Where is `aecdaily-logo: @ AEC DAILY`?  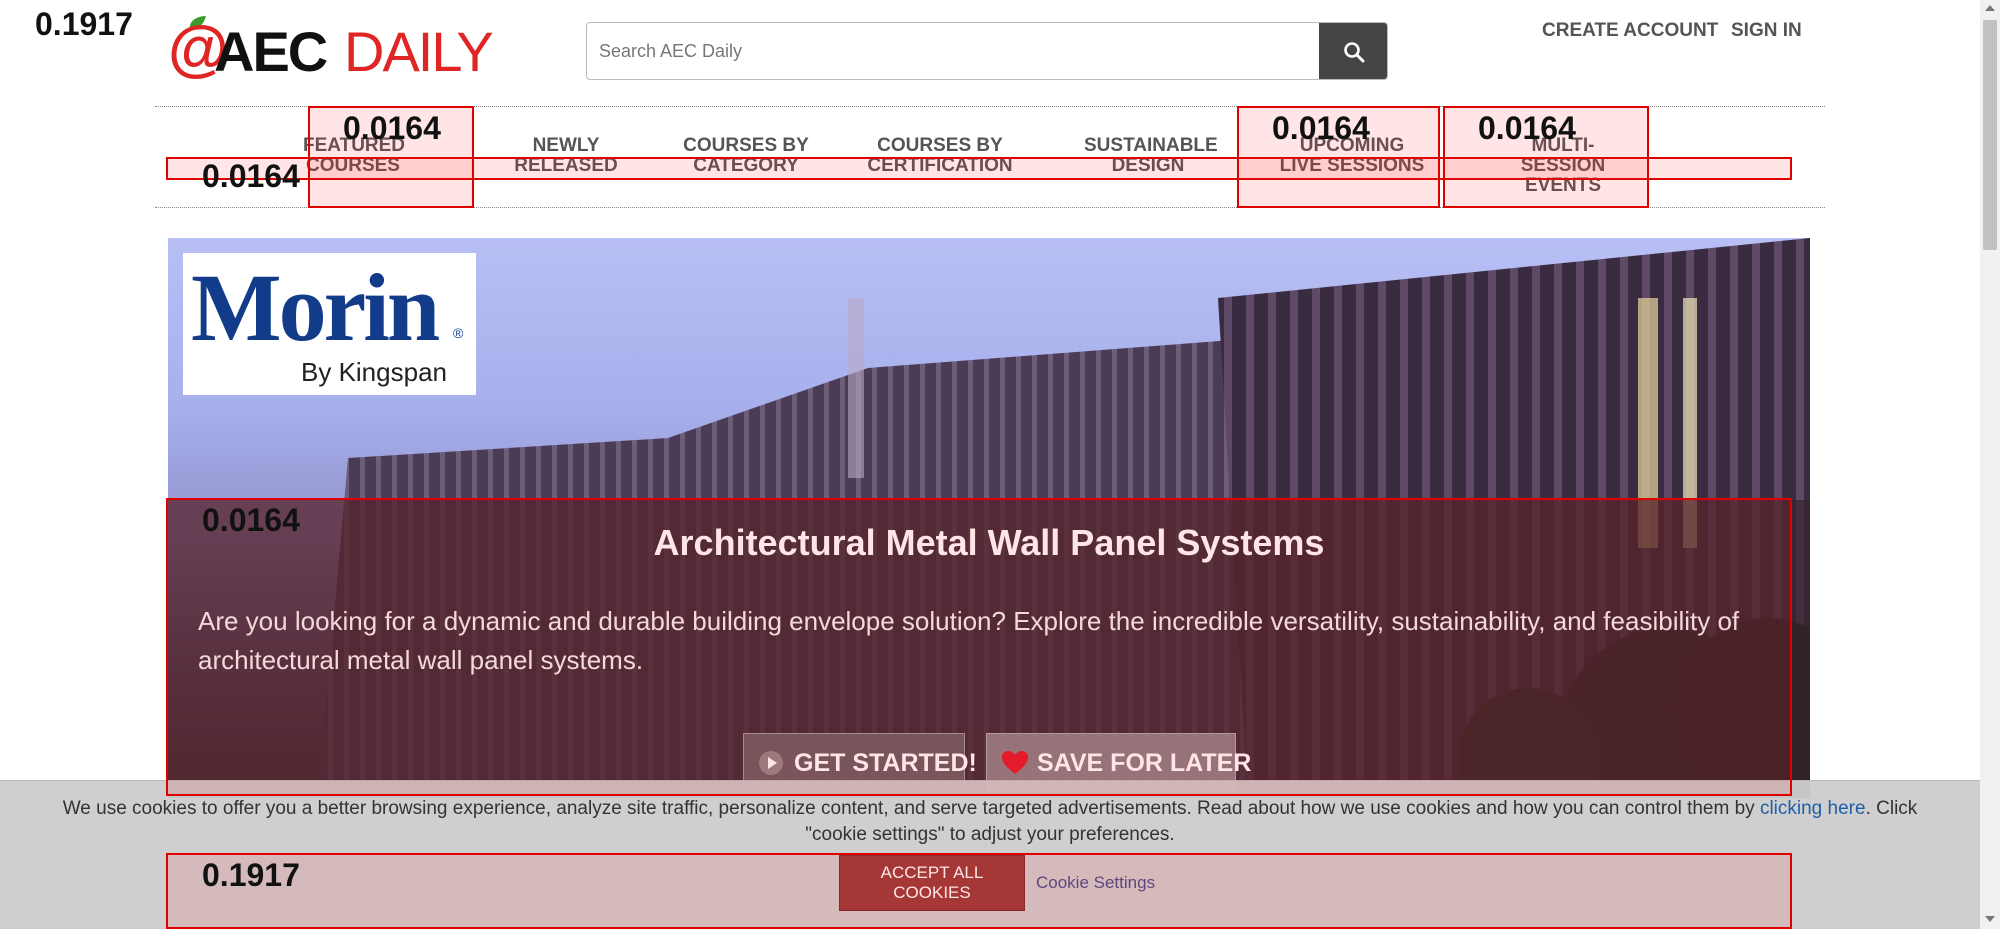
aecdaily-logo: @ AEC DAILY is located at coordinates (331, 46).